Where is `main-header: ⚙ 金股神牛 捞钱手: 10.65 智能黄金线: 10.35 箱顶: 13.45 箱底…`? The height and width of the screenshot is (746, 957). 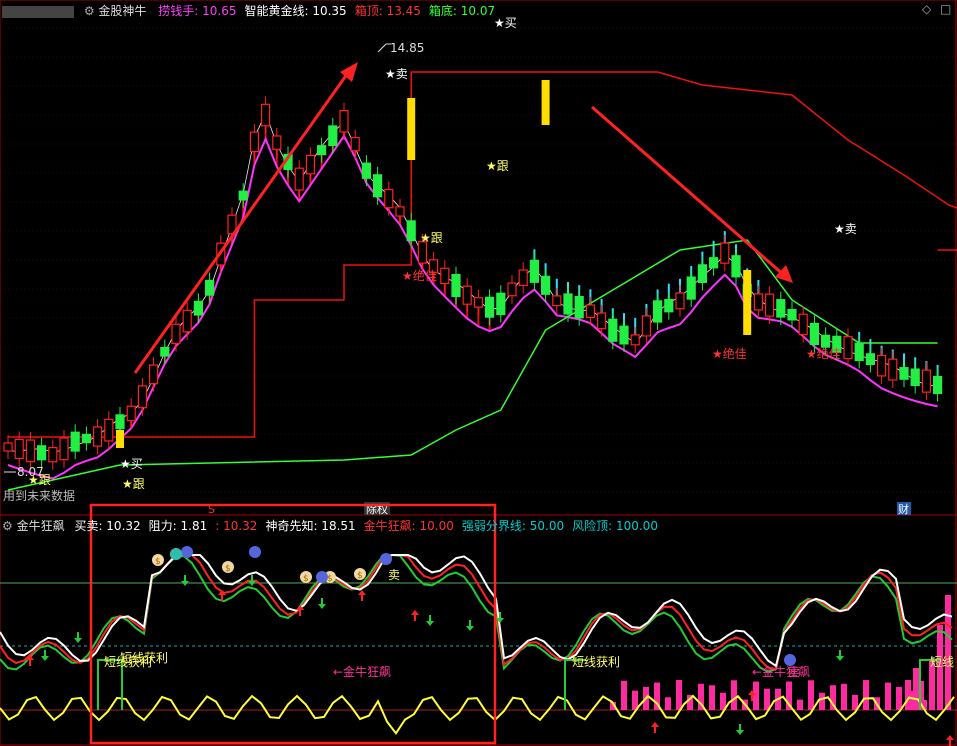 main-header: ⚙ 金股神牛 捞钱手: 10.65 智能黄金线: 10.35 箱顶: 13.45 箱底… is located at coordinates (252, 11).